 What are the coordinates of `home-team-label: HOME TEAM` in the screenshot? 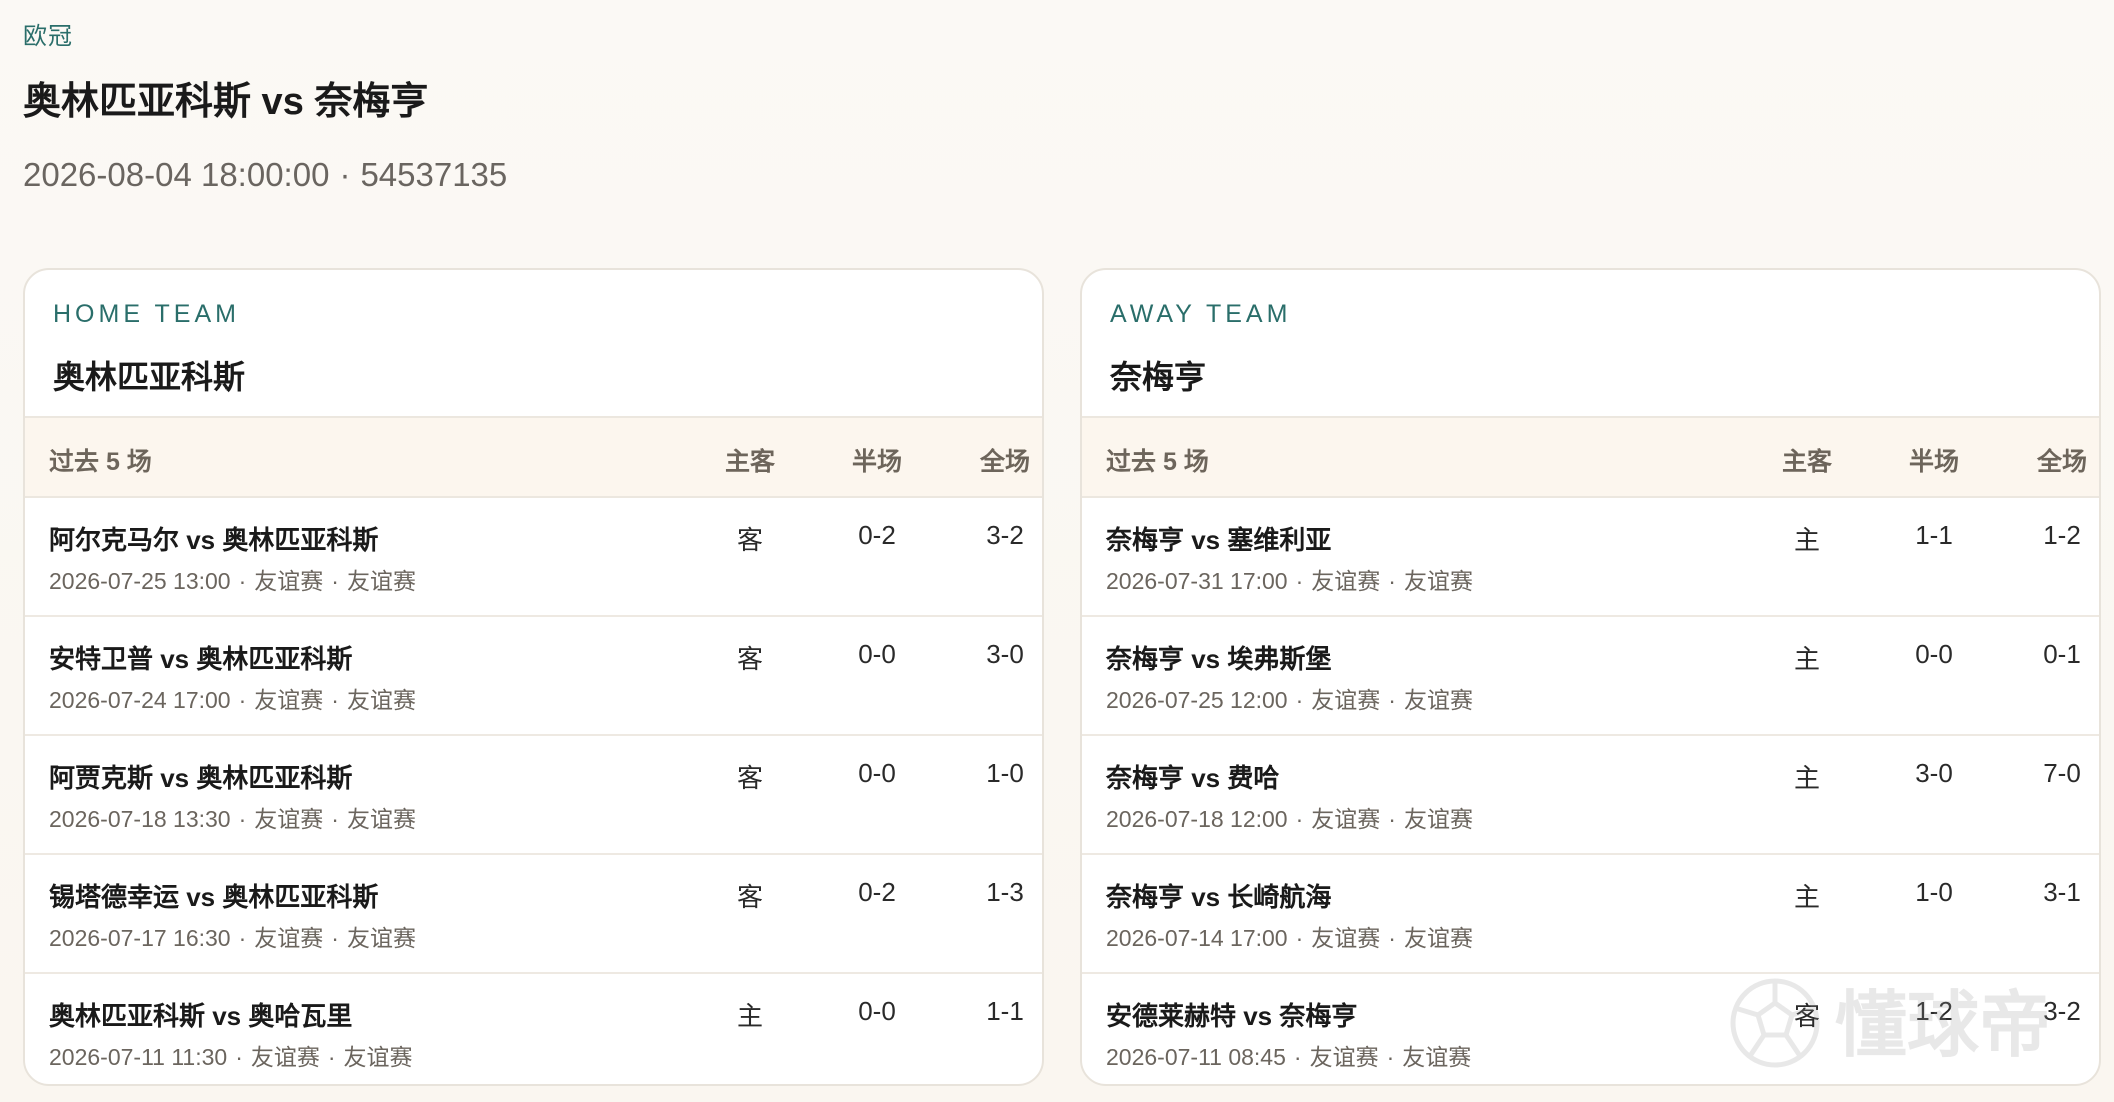 It's located at (146, 314).